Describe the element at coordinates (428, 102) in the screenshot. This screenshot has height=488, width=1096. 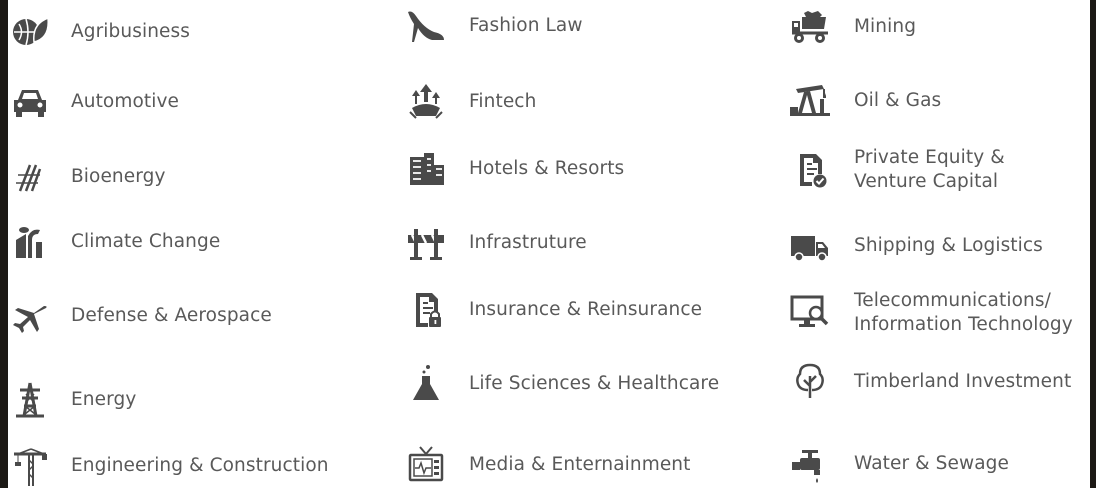
I see `fintech-icon` at that location.